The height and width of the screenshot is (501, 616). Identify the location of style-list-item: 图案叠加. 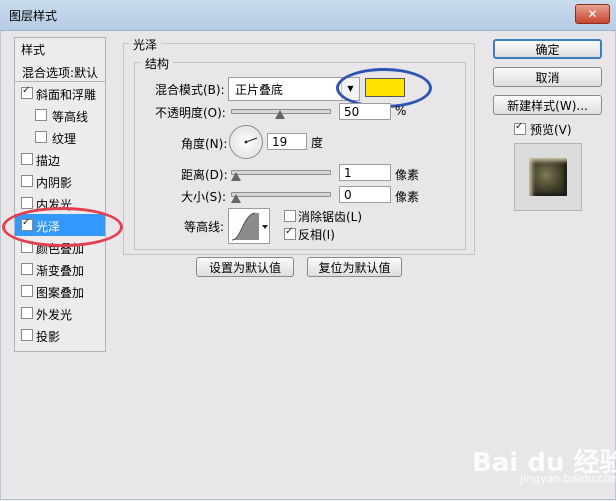
(60, 291).